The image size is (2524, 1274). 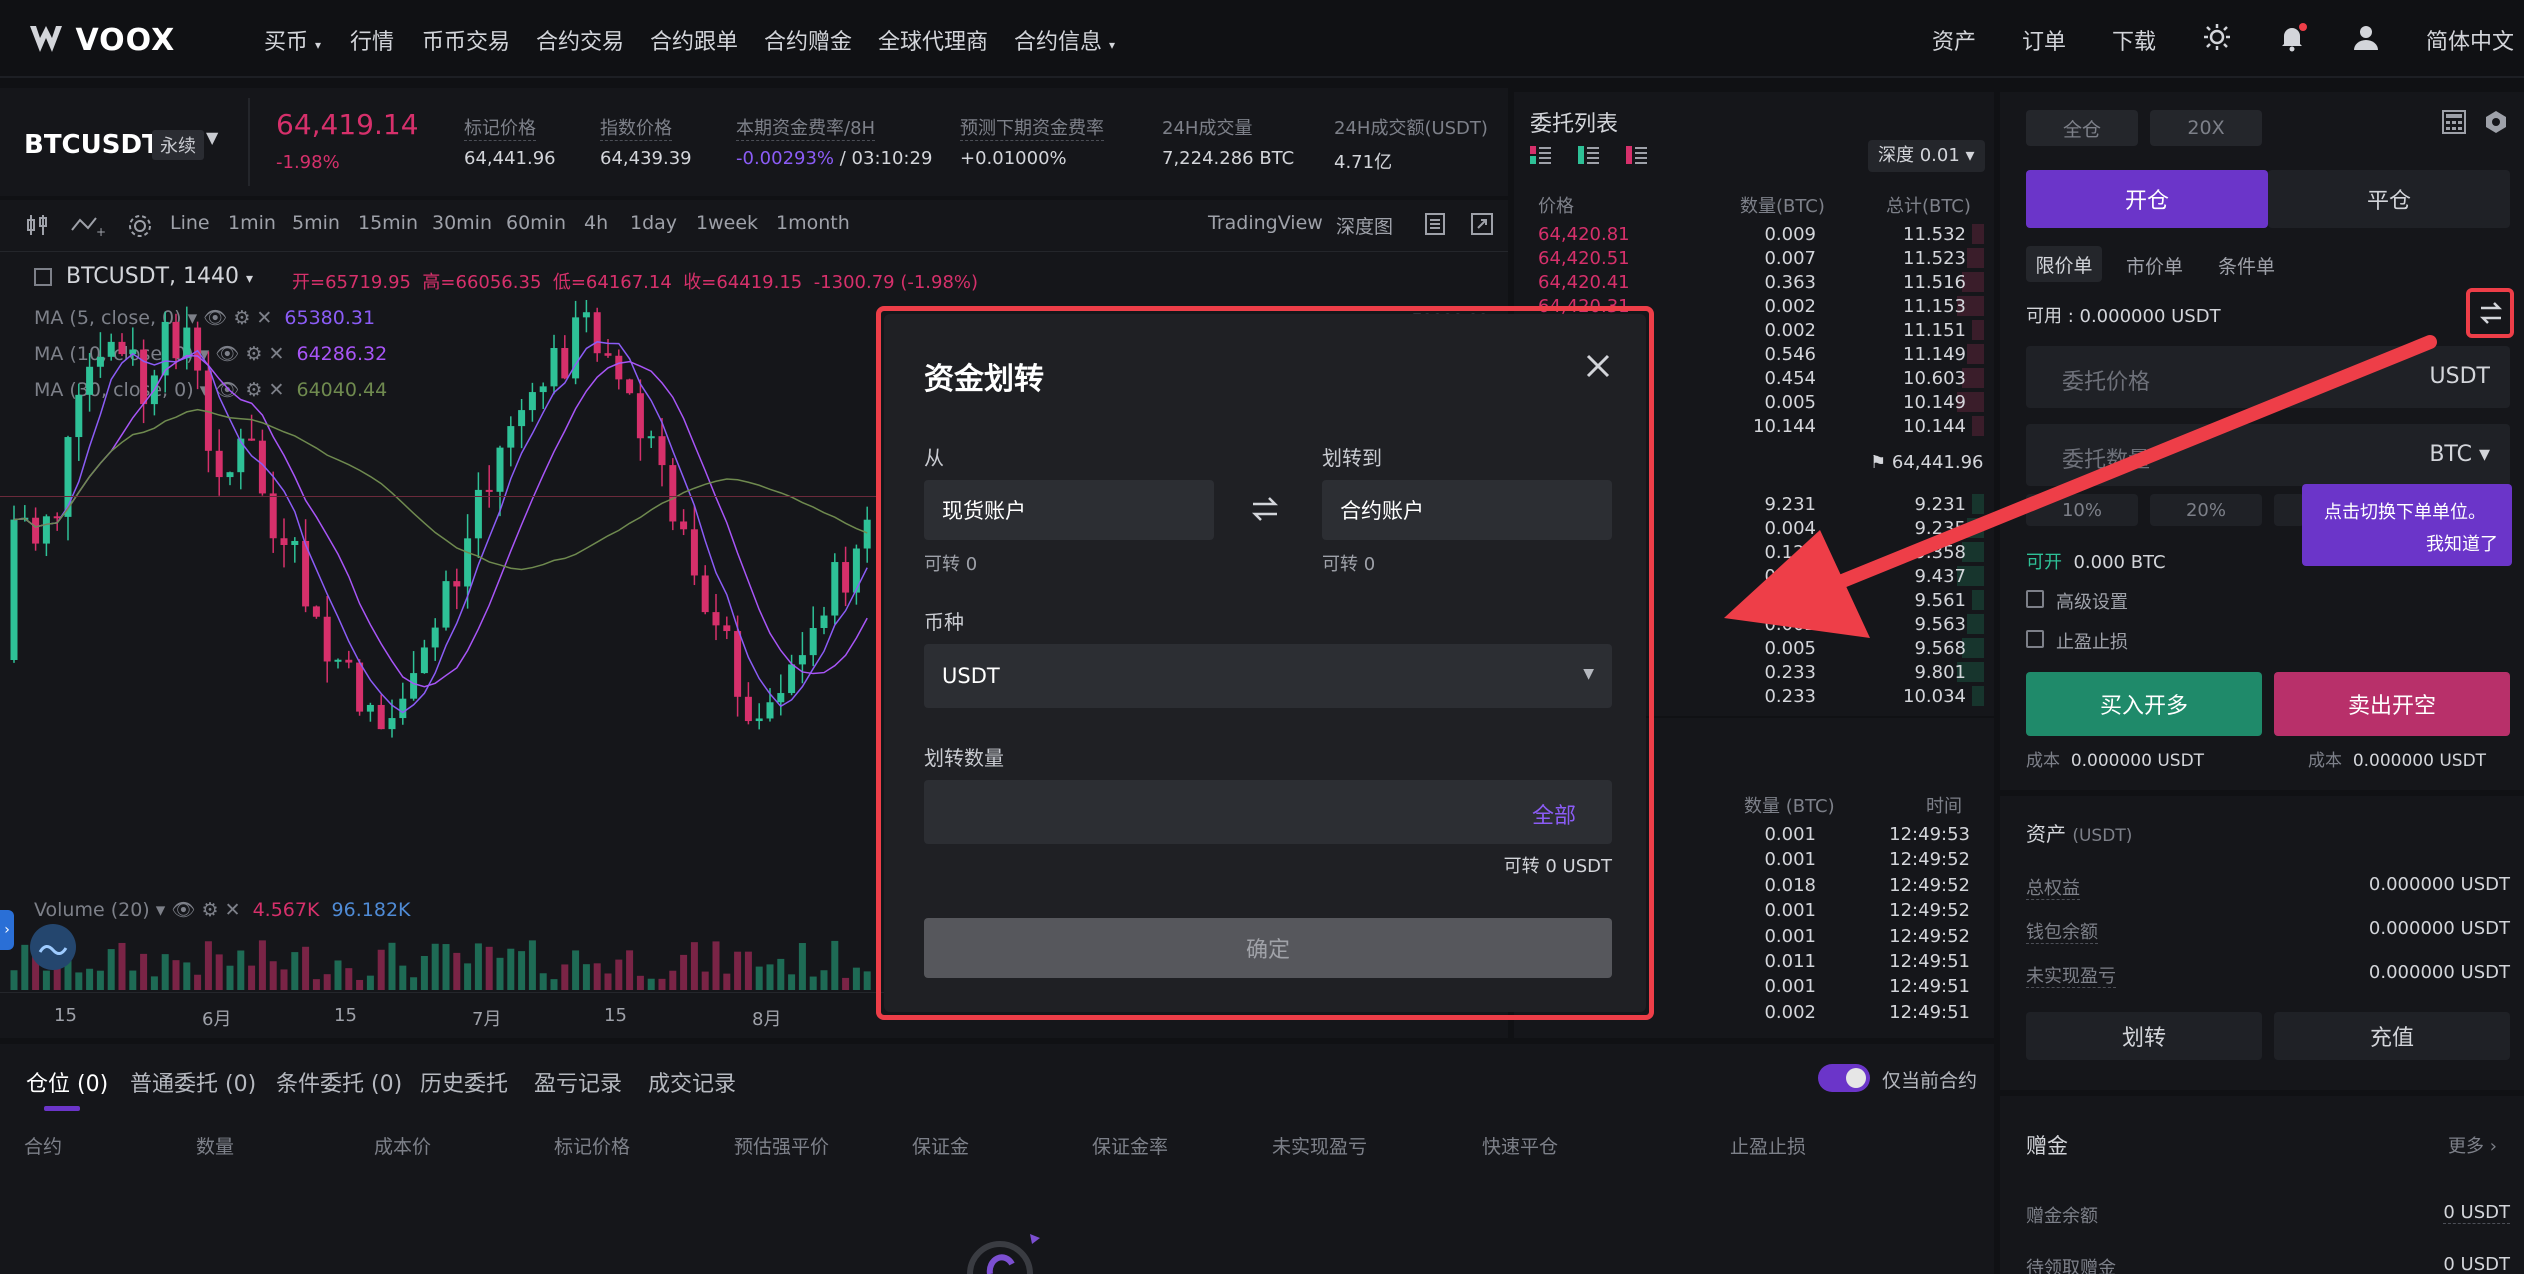 What do you see at coordinates (2268, 1264) in the screenshot?
I see `bonus-row: 待领取赠金 0 USDT` at bounding box center [2268, 1264].